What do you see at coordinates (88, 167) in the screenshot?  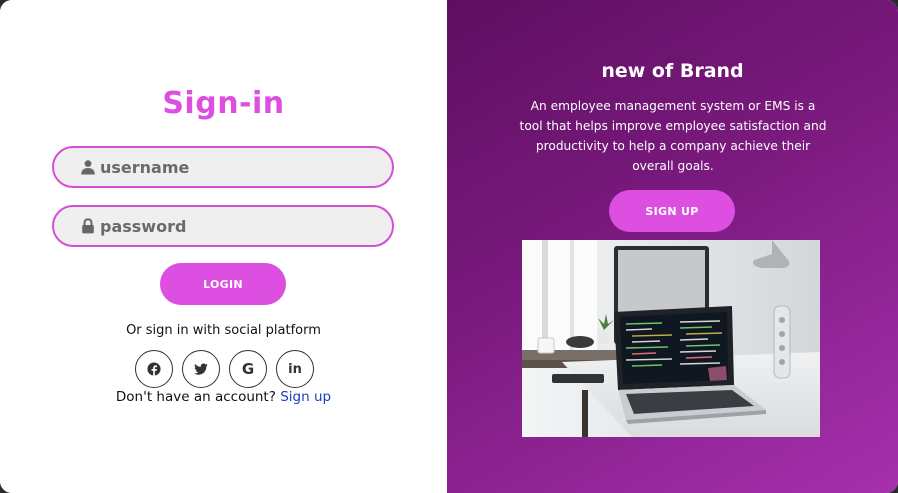 I see `user-icon` at bounding box center [88, 167].